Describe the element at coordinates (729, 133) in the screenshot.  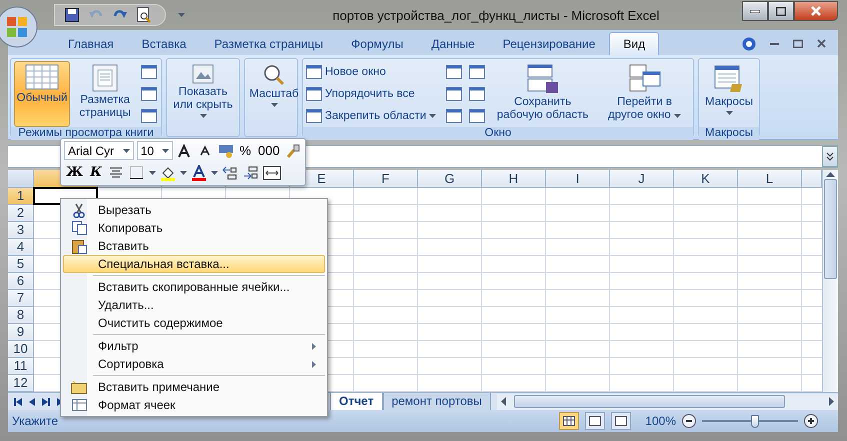
I see `group-label: Макросы` at that location.